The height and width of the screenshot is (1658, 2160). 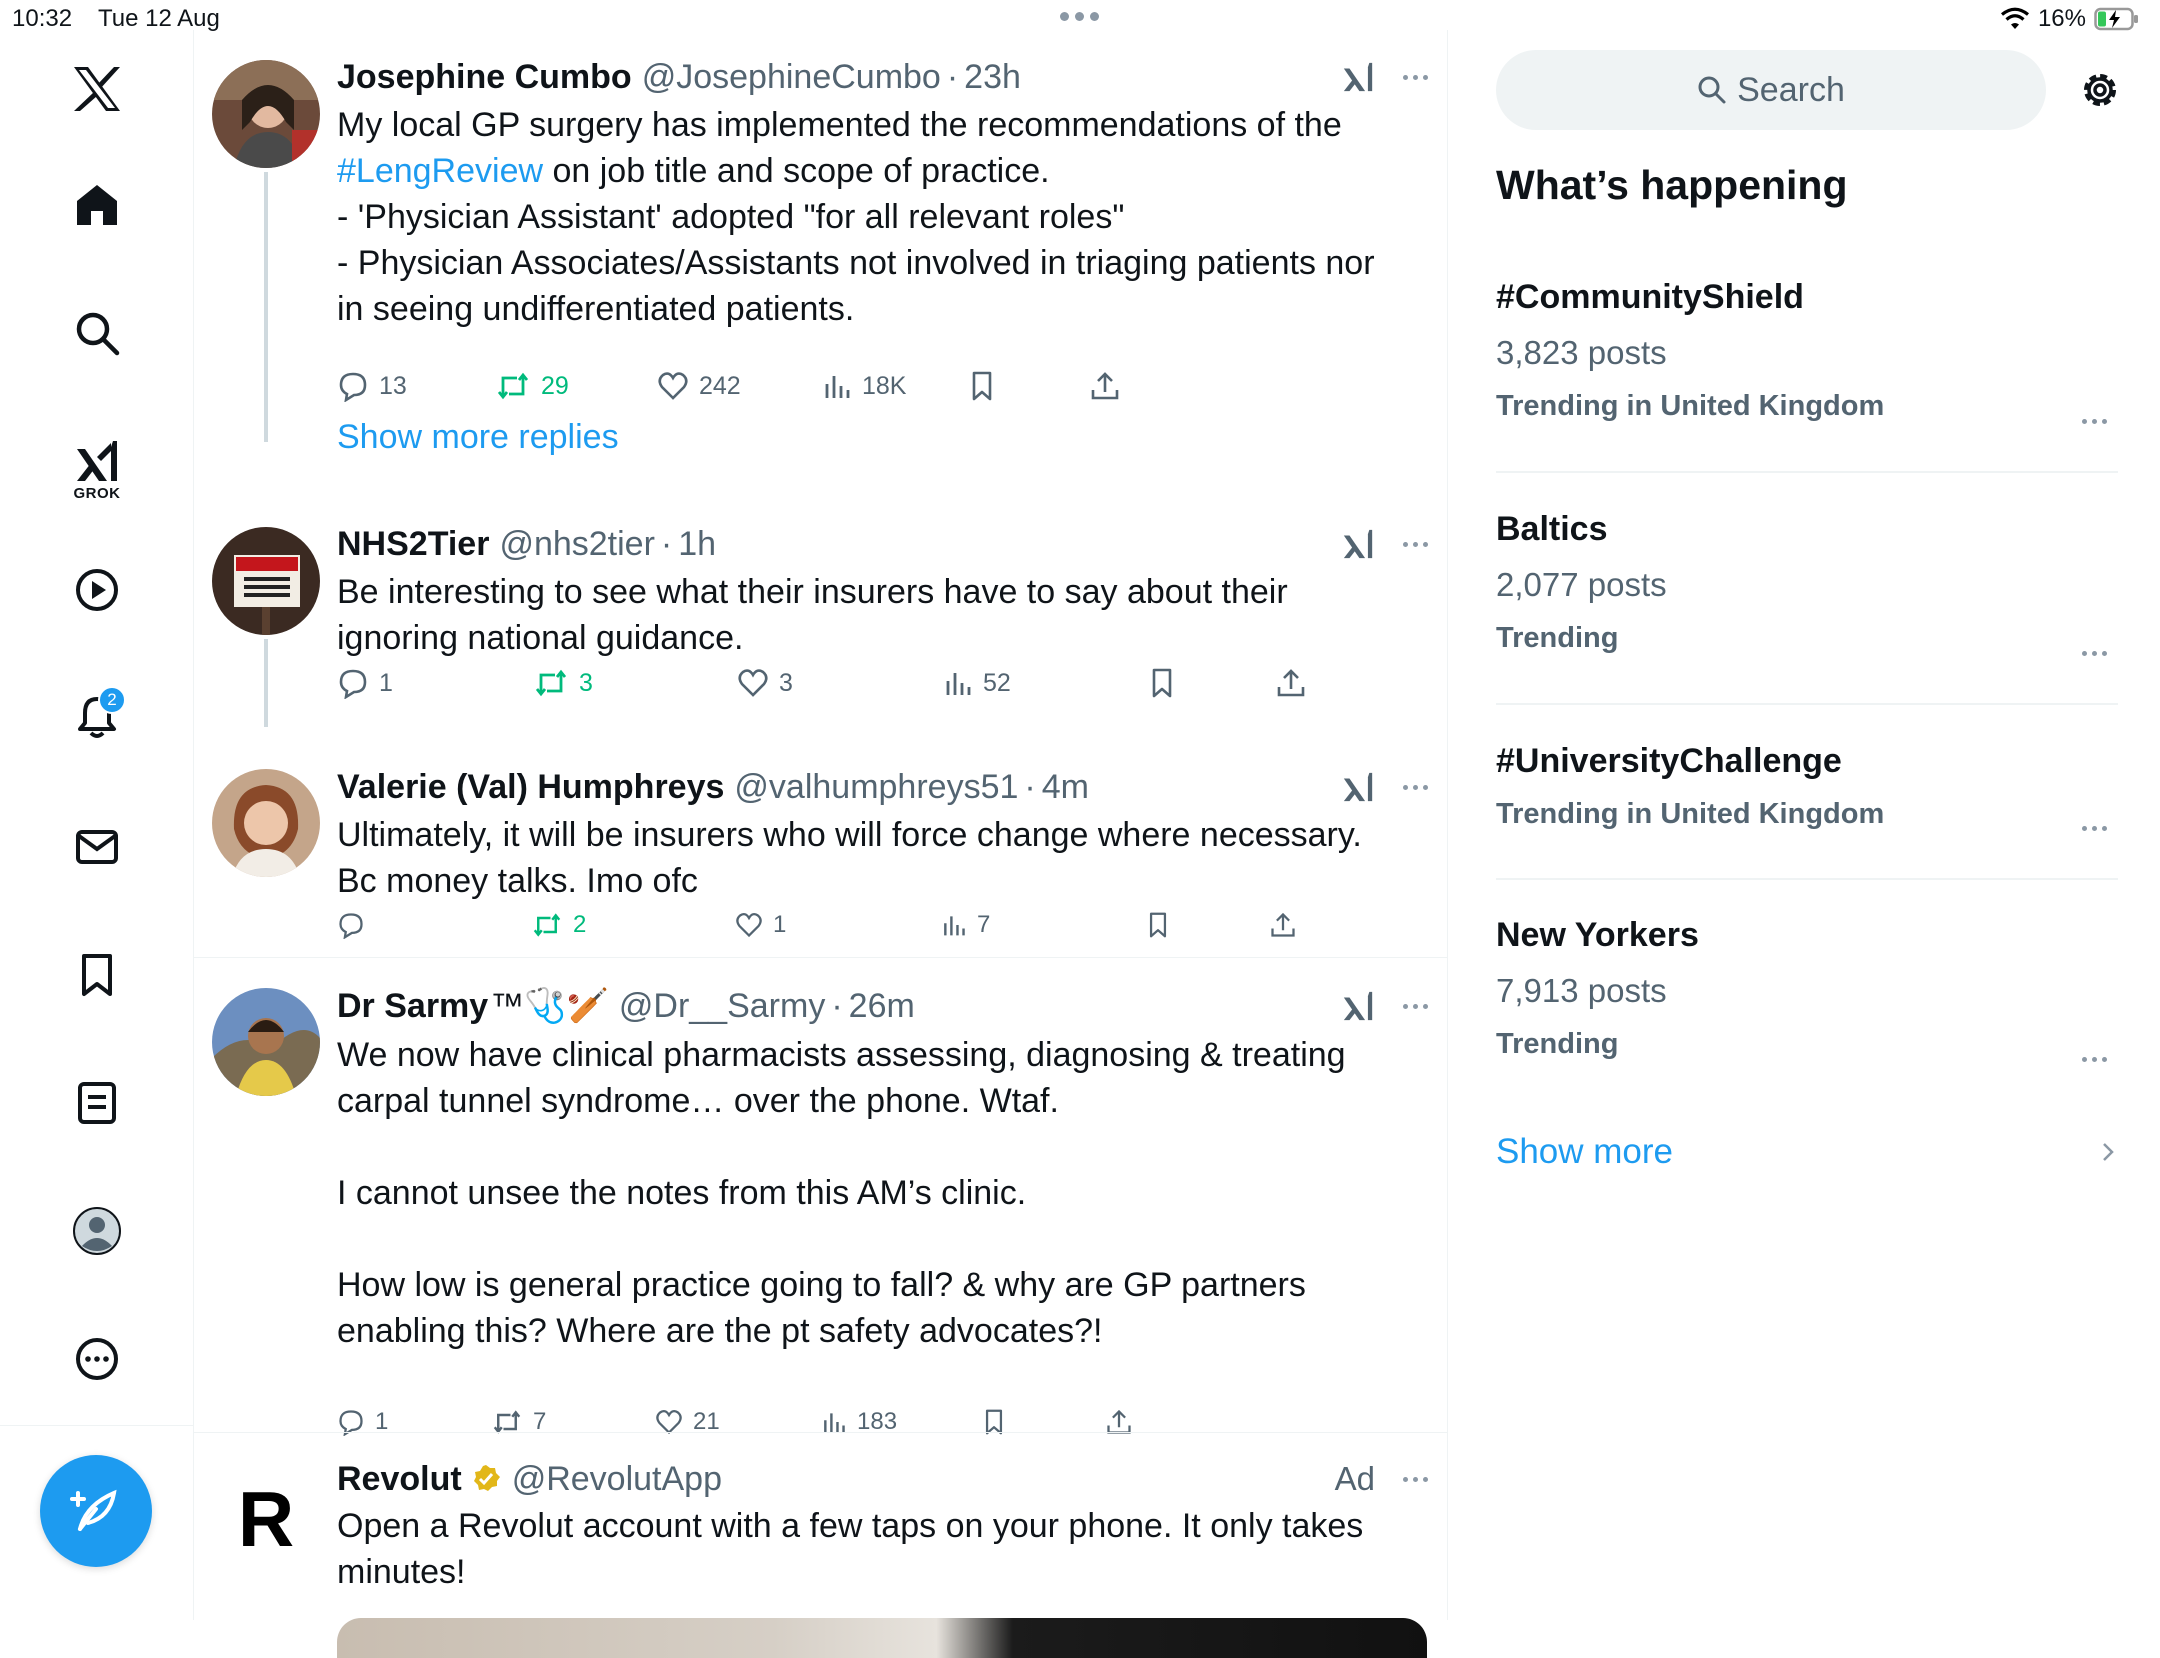 What do you see at coordinates (97, 205) in the screenshot?
I see `home-icon` at bounding box center [97, 205].